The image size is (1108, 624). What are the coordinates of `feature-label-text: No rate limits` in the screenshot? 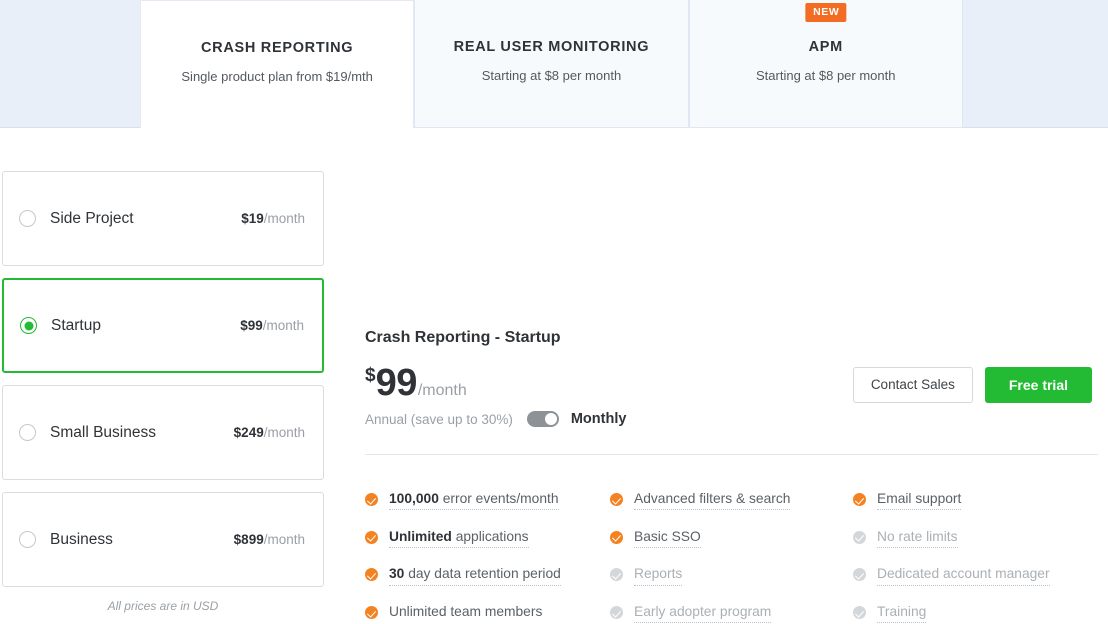 It's located at (917, 536).